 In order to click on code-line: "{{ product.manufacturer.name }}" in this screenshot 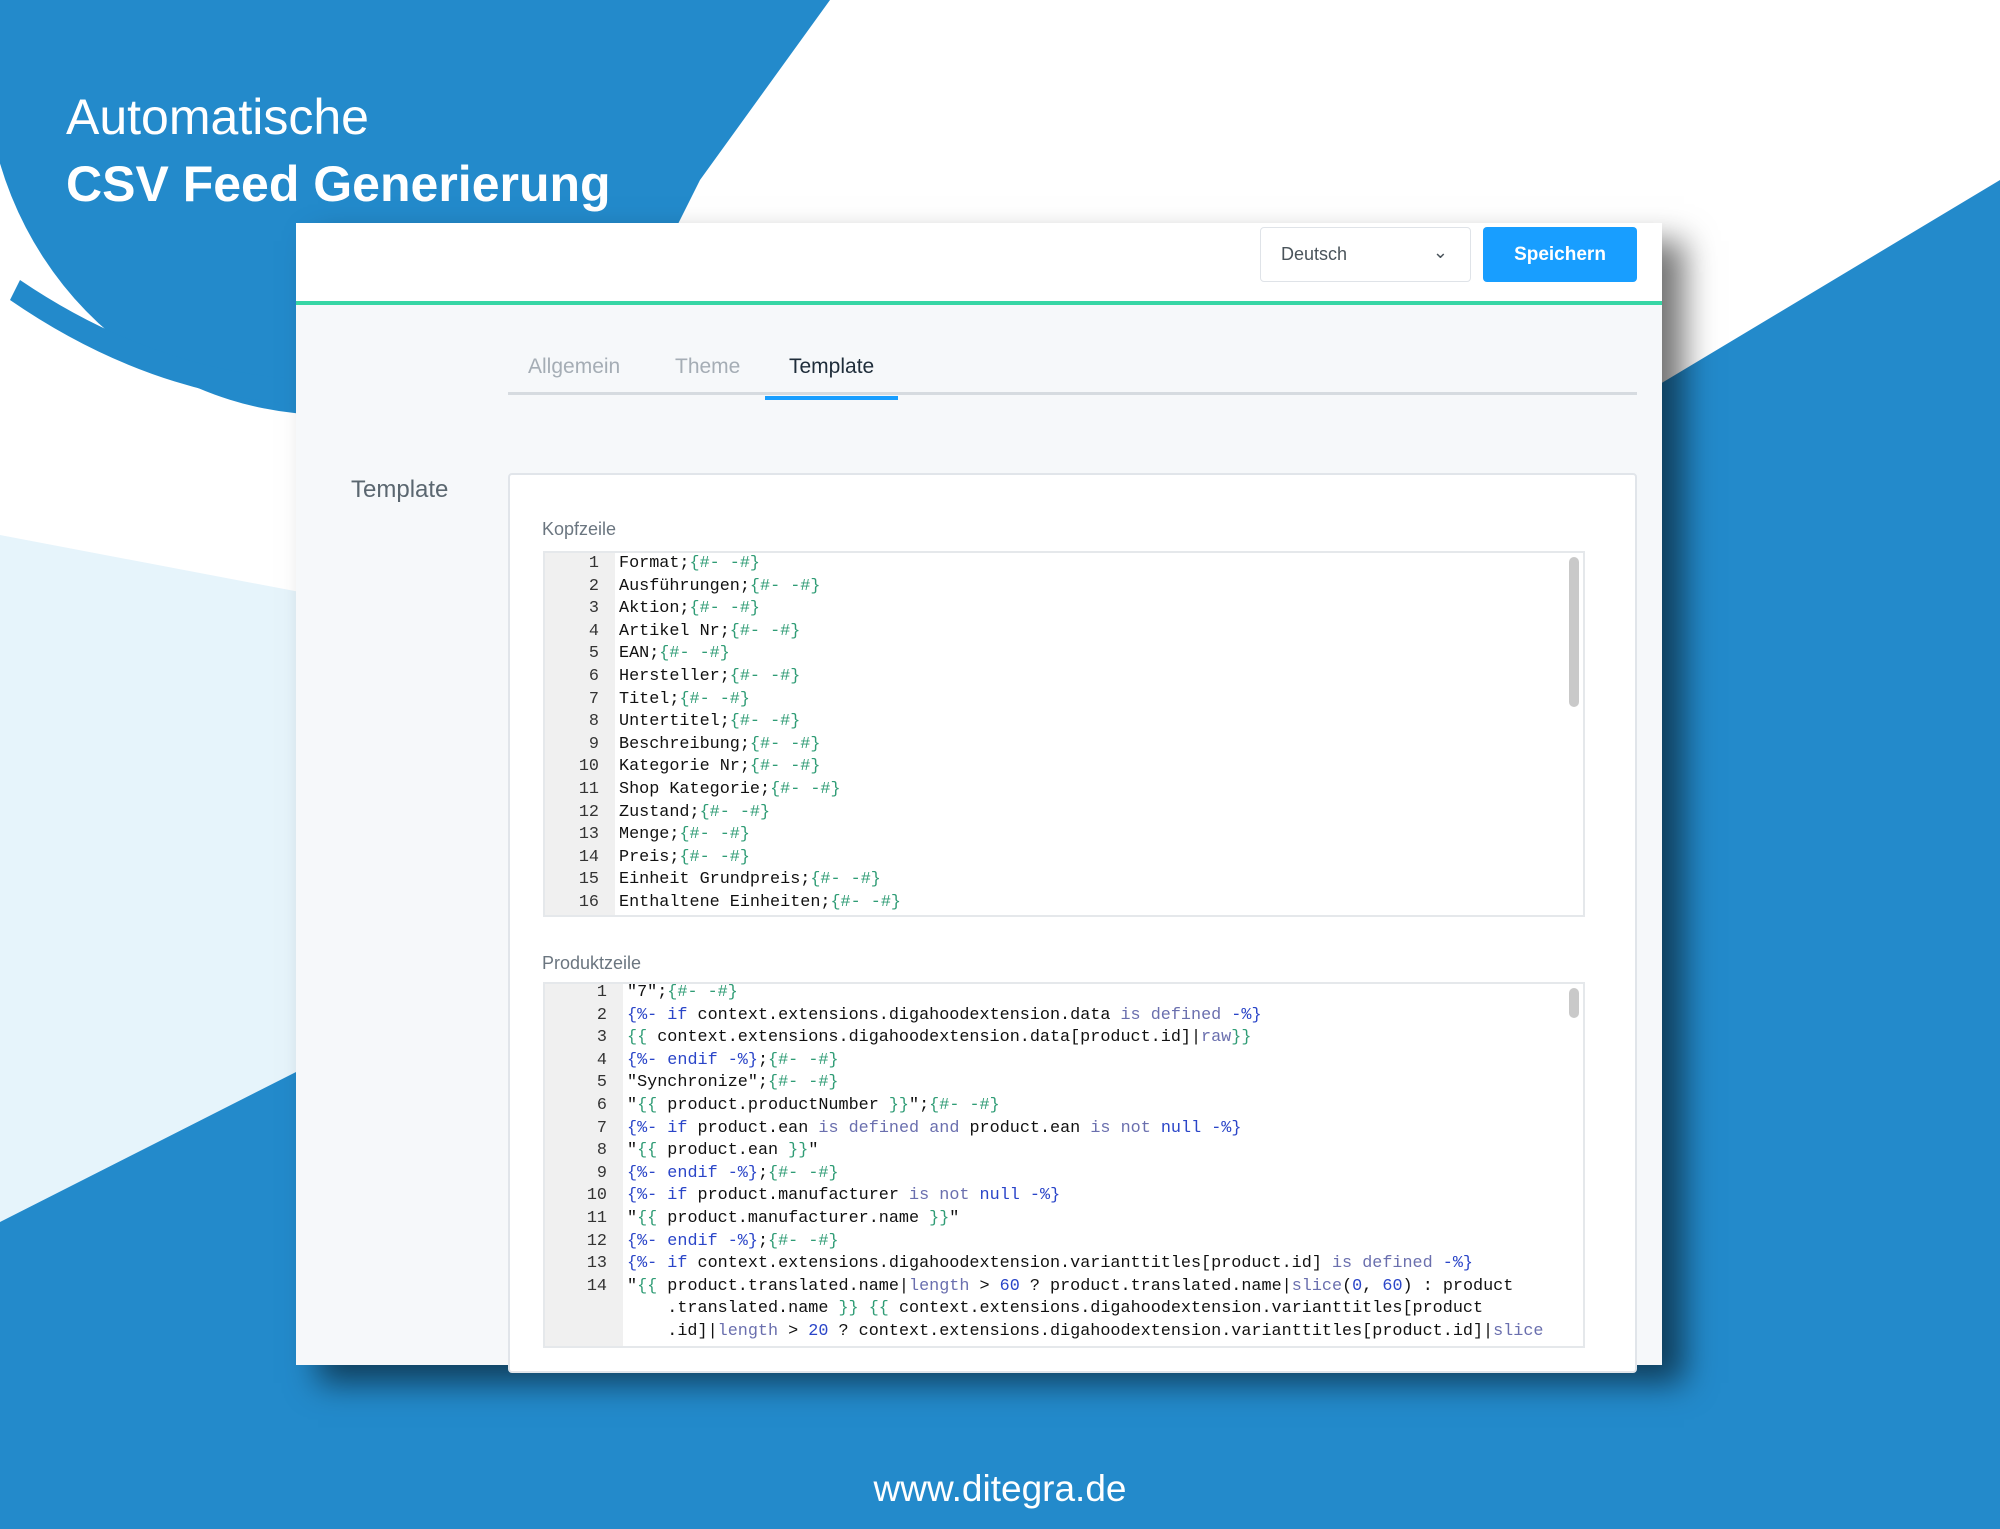, I will do `click(793, 1218)`.